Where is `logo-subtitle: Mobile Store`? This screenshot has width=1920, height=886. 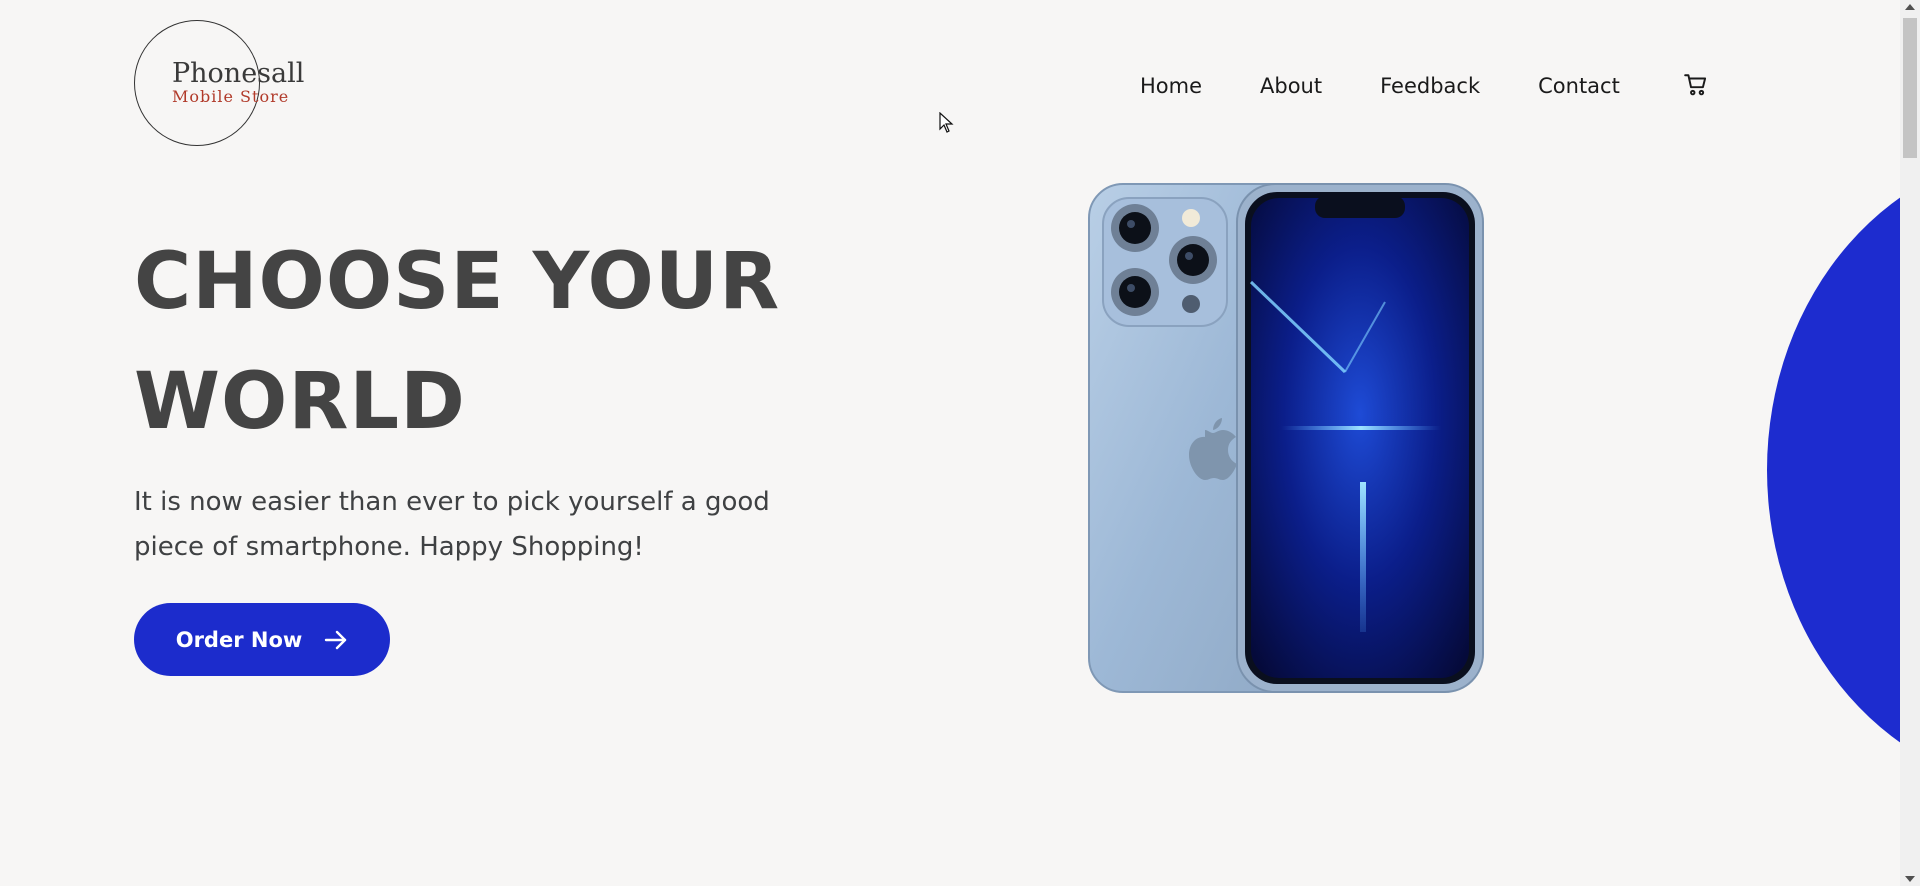 logo-subtitle: Mobile Store is located at coordinates (230, 96).